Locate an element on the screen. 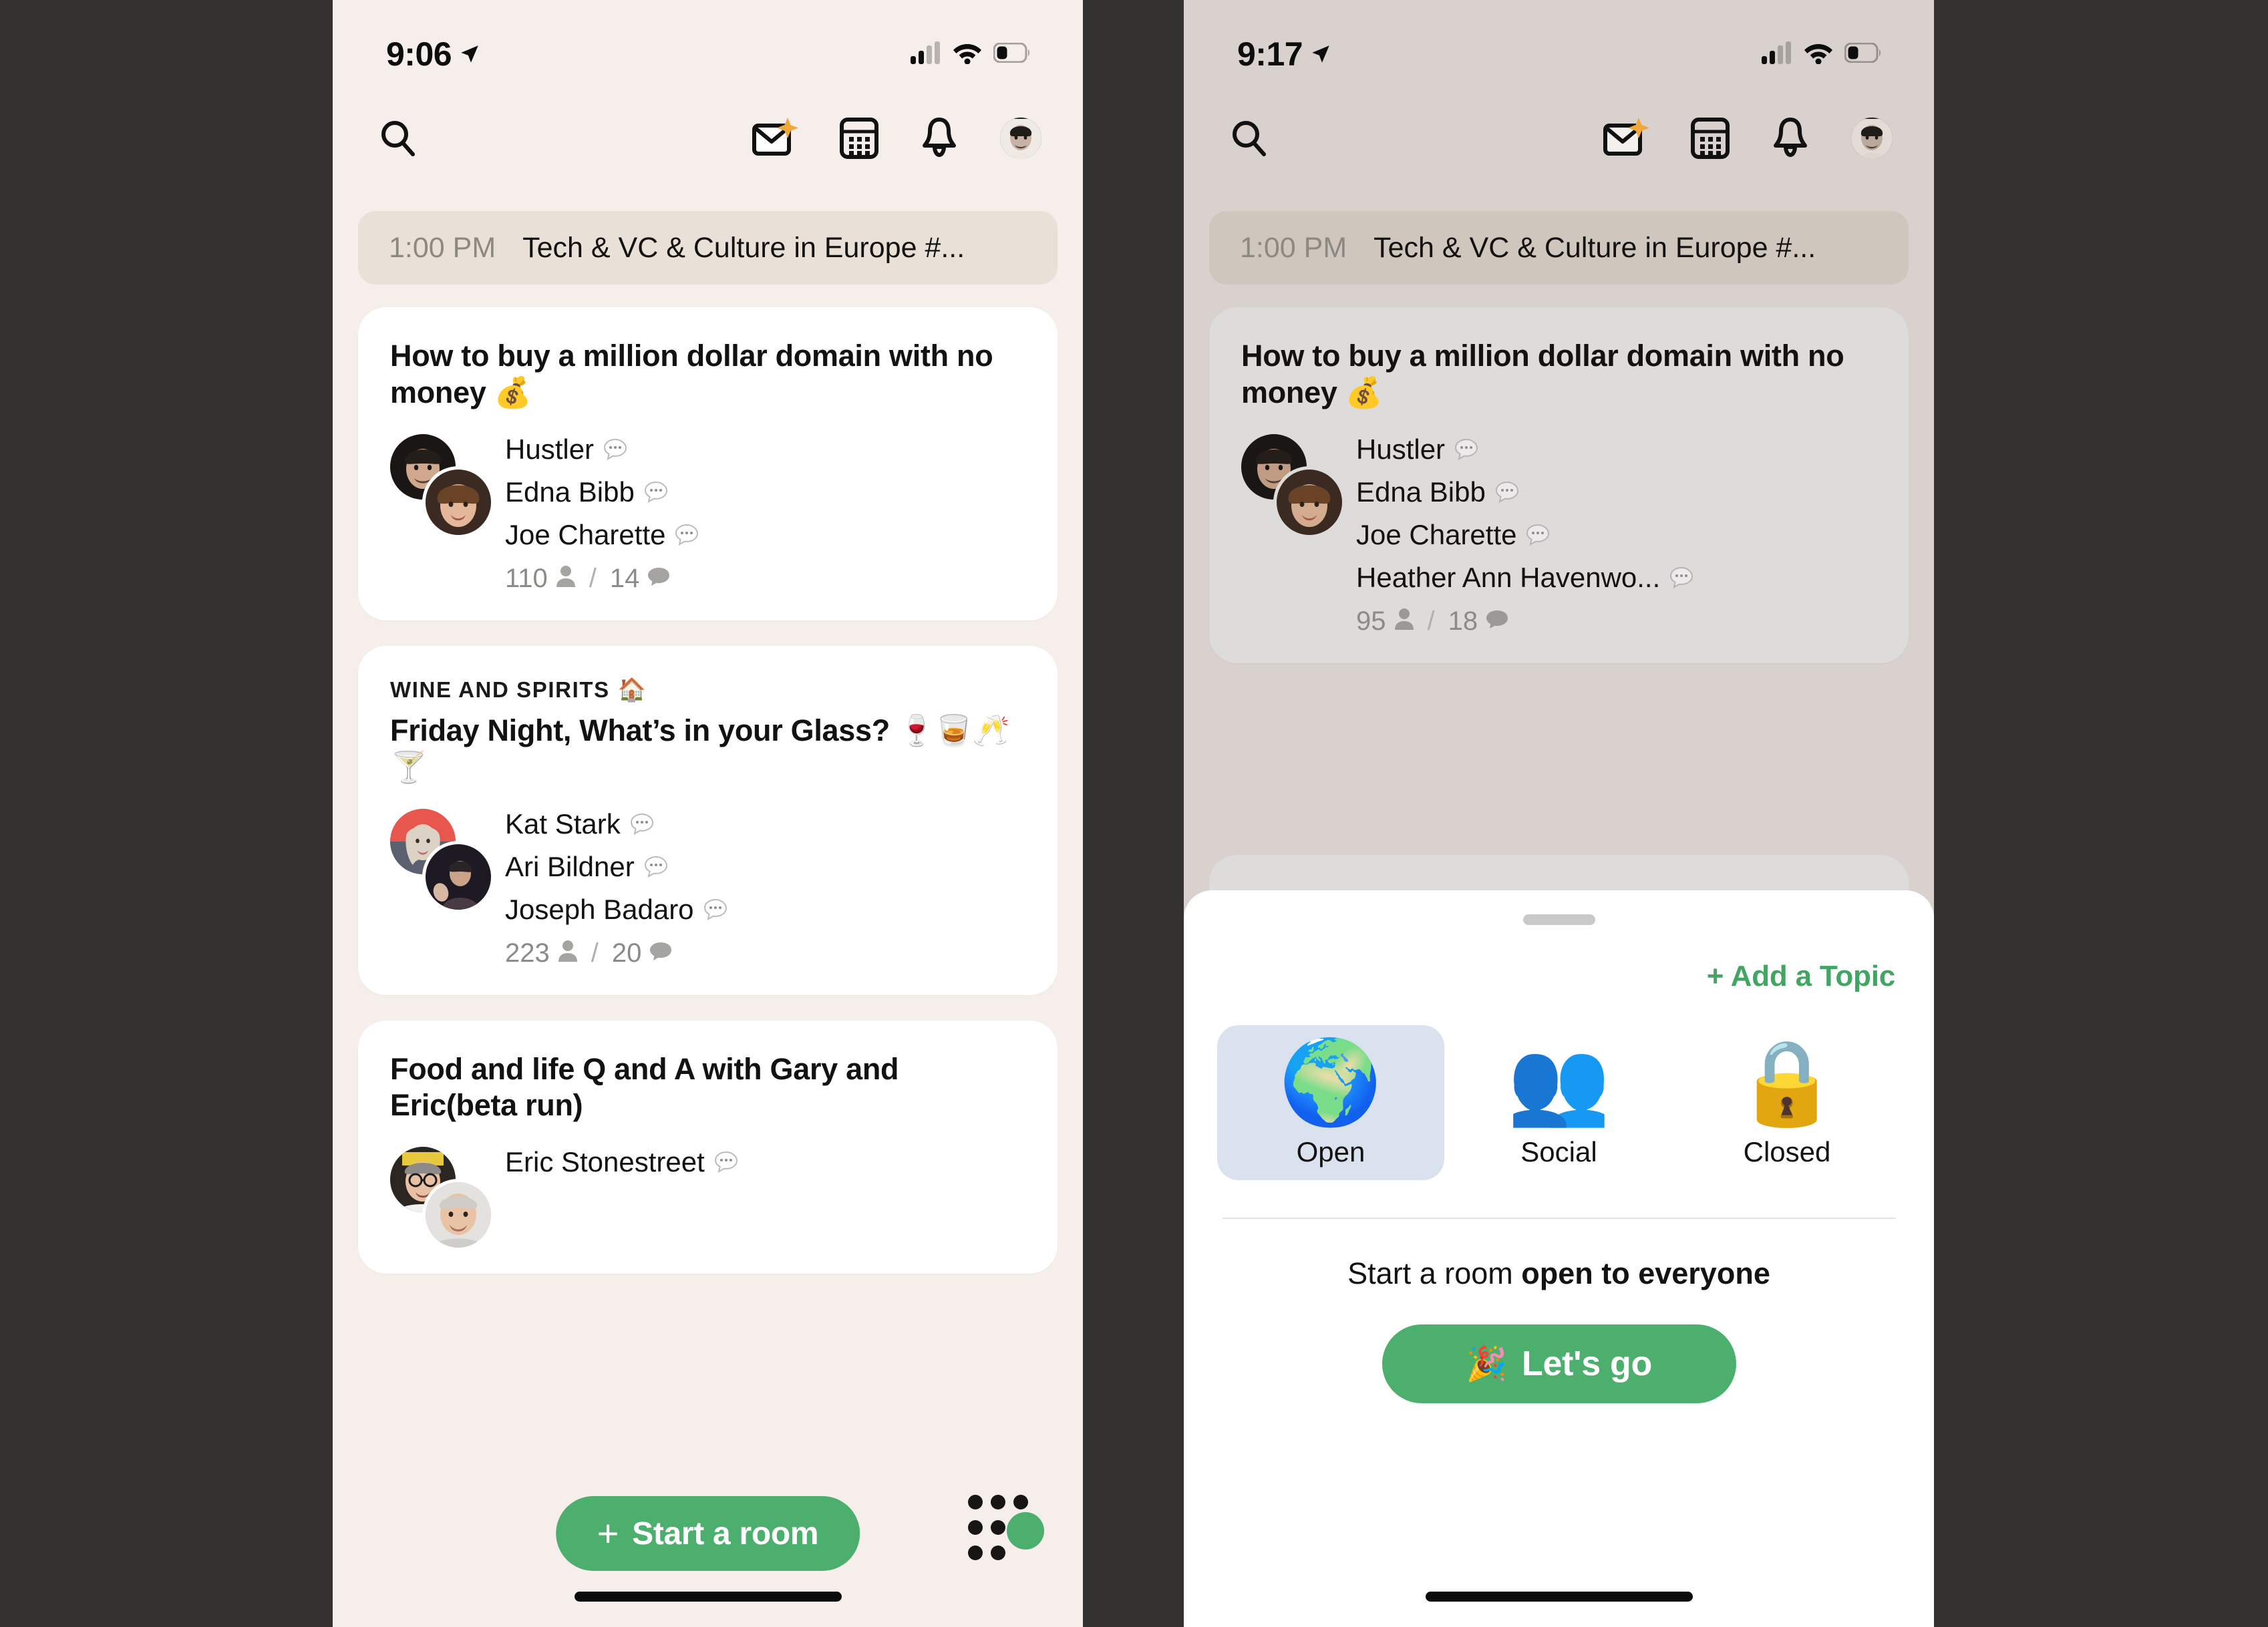  add-a-topic-button: + Add a Topic is located at coordinates (1559, 976).